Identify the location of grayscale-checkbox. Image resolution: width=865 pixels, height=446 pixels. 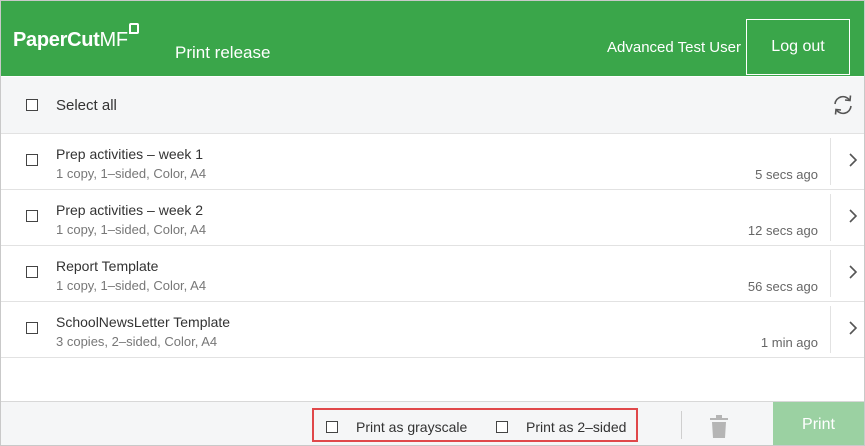
(332, 427).